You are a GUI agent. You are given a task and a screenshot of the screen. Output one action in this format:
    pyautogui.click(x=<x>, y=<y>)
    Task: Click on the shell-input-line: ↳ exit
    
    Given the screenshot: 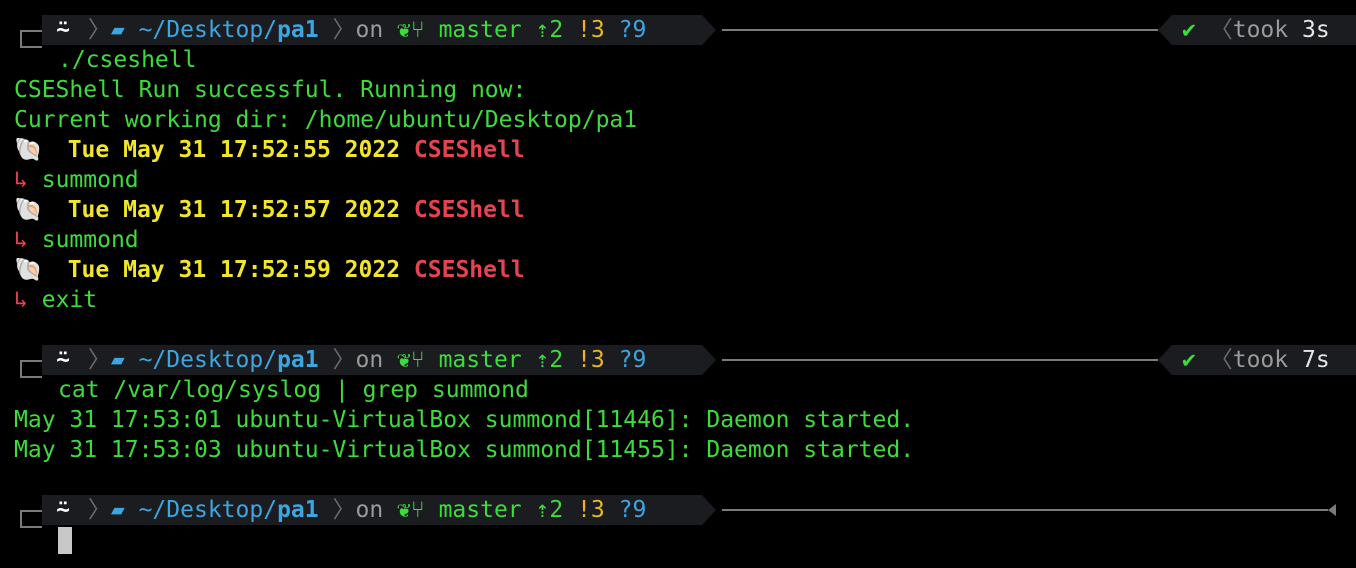 What is the action you would take?
    pyautogui.click(x=55, y=300)
    